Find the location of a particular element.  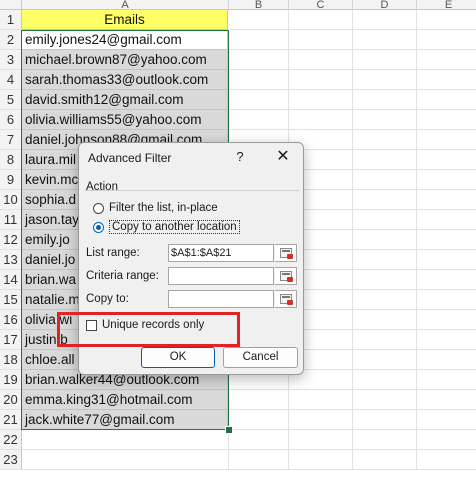

row-header: 22 is located at coordinates (11, 440).